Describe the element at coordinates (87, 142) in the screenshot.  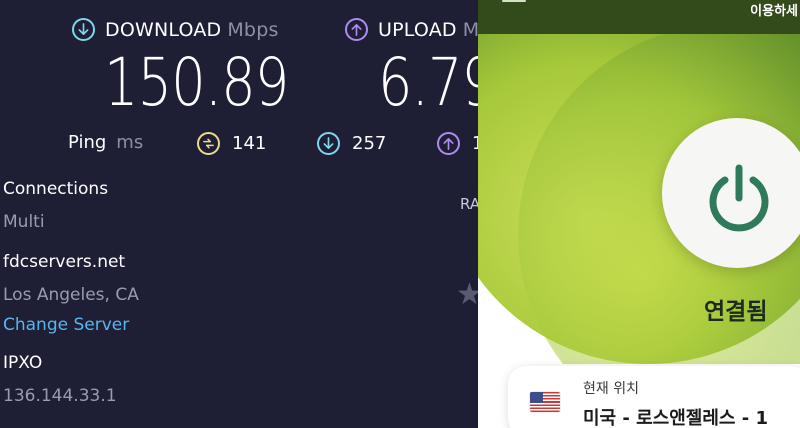
I see `ping-label: Ping` at that location.